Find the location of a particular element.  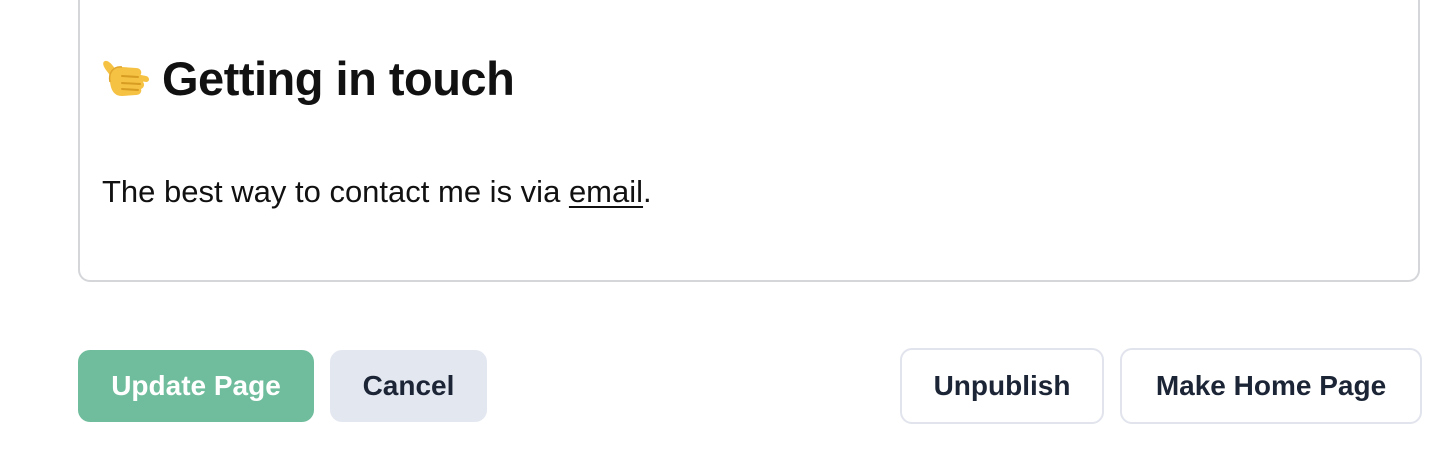

update-page-button: Update Page is located at coordinates (196, 386).